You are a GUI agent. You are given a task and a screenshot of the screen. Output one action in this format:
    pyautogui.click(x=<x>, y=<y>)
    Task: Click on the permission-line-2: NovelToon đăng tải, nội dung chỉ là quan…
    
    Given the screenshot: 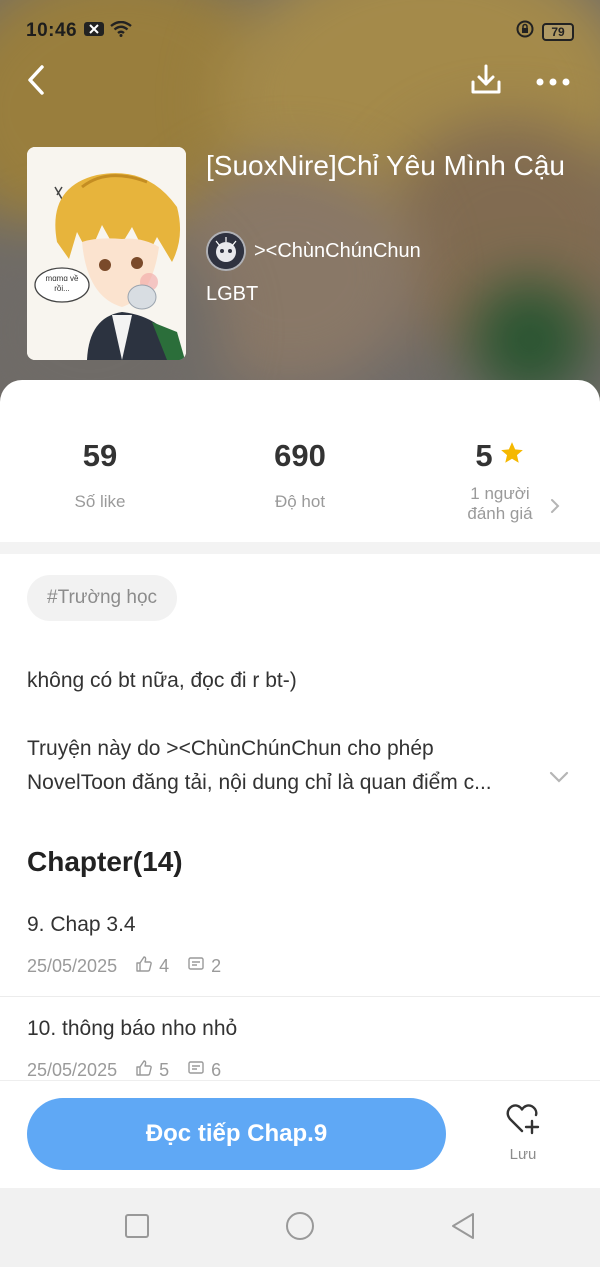 What is the action you would take?
    pyautogui.click(x=259, y=782)
    